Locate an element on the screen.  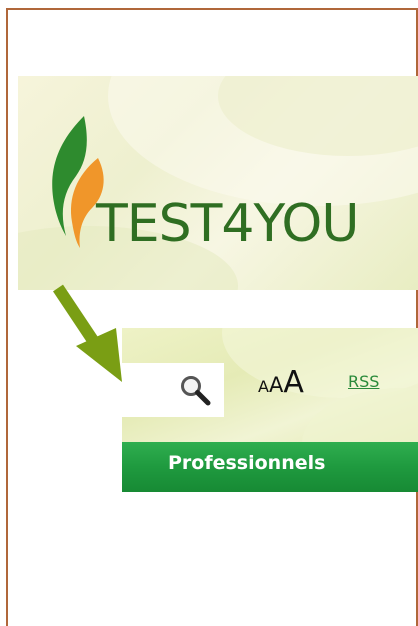
search-input is located at coordinates (173, 390).